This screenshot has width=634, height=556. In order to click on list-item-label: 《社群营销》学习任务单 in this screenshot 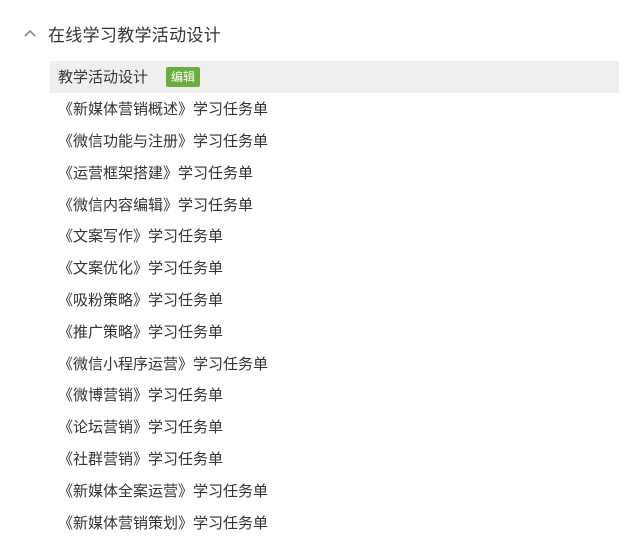, I will do `click(141, 458)`.